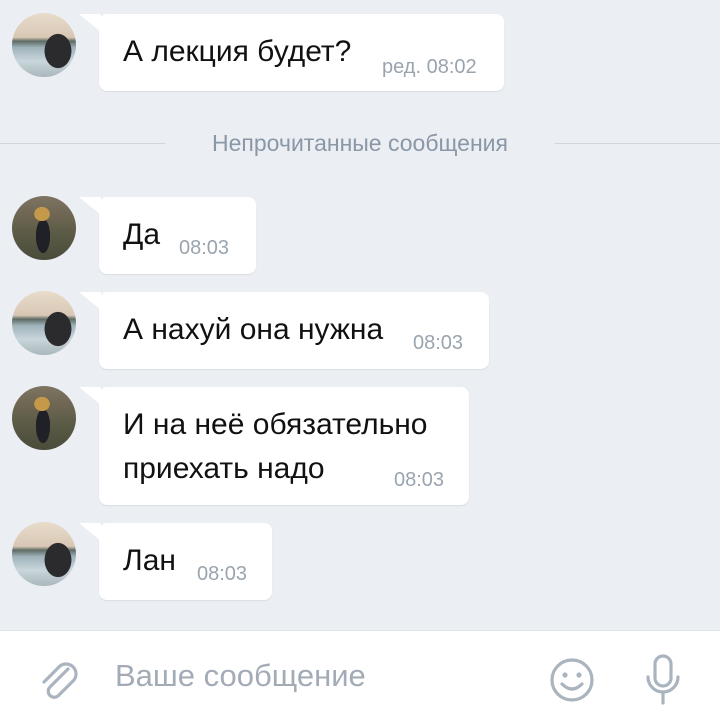 This screenshot has width=720, height=726. I want to click on message-text: Да, so click(142, 234).